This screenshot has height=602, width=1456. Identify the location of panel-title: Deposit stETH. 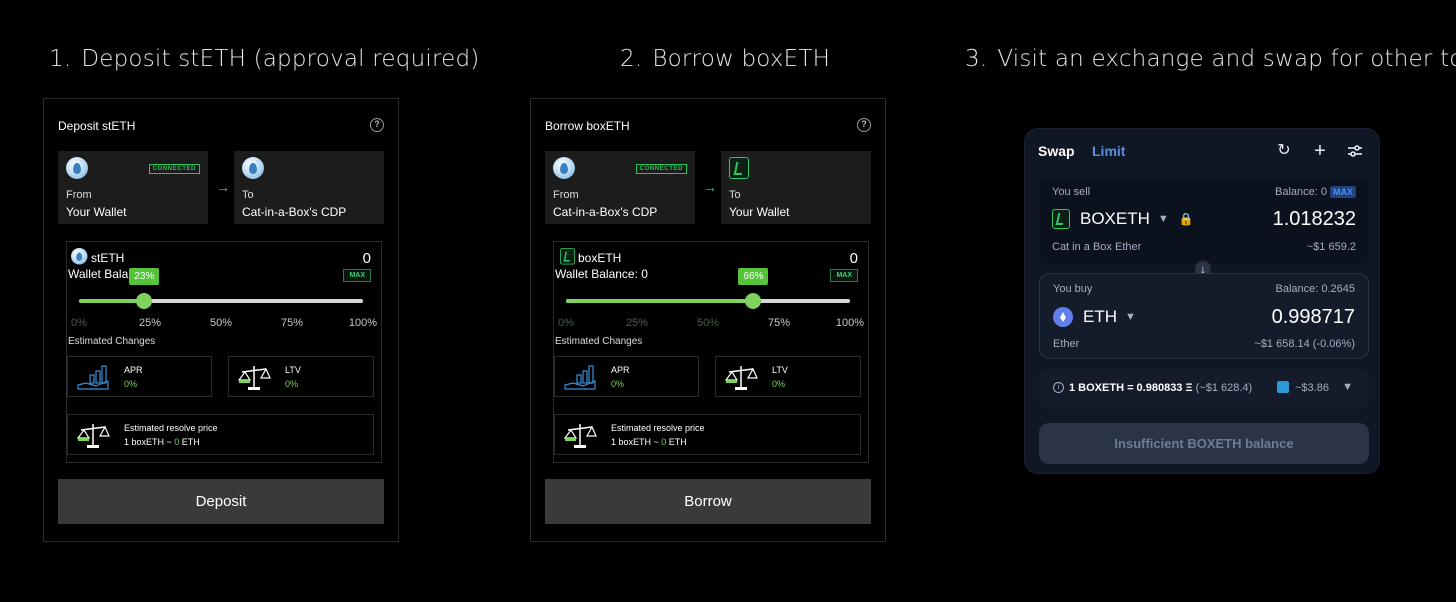
(97, 126).